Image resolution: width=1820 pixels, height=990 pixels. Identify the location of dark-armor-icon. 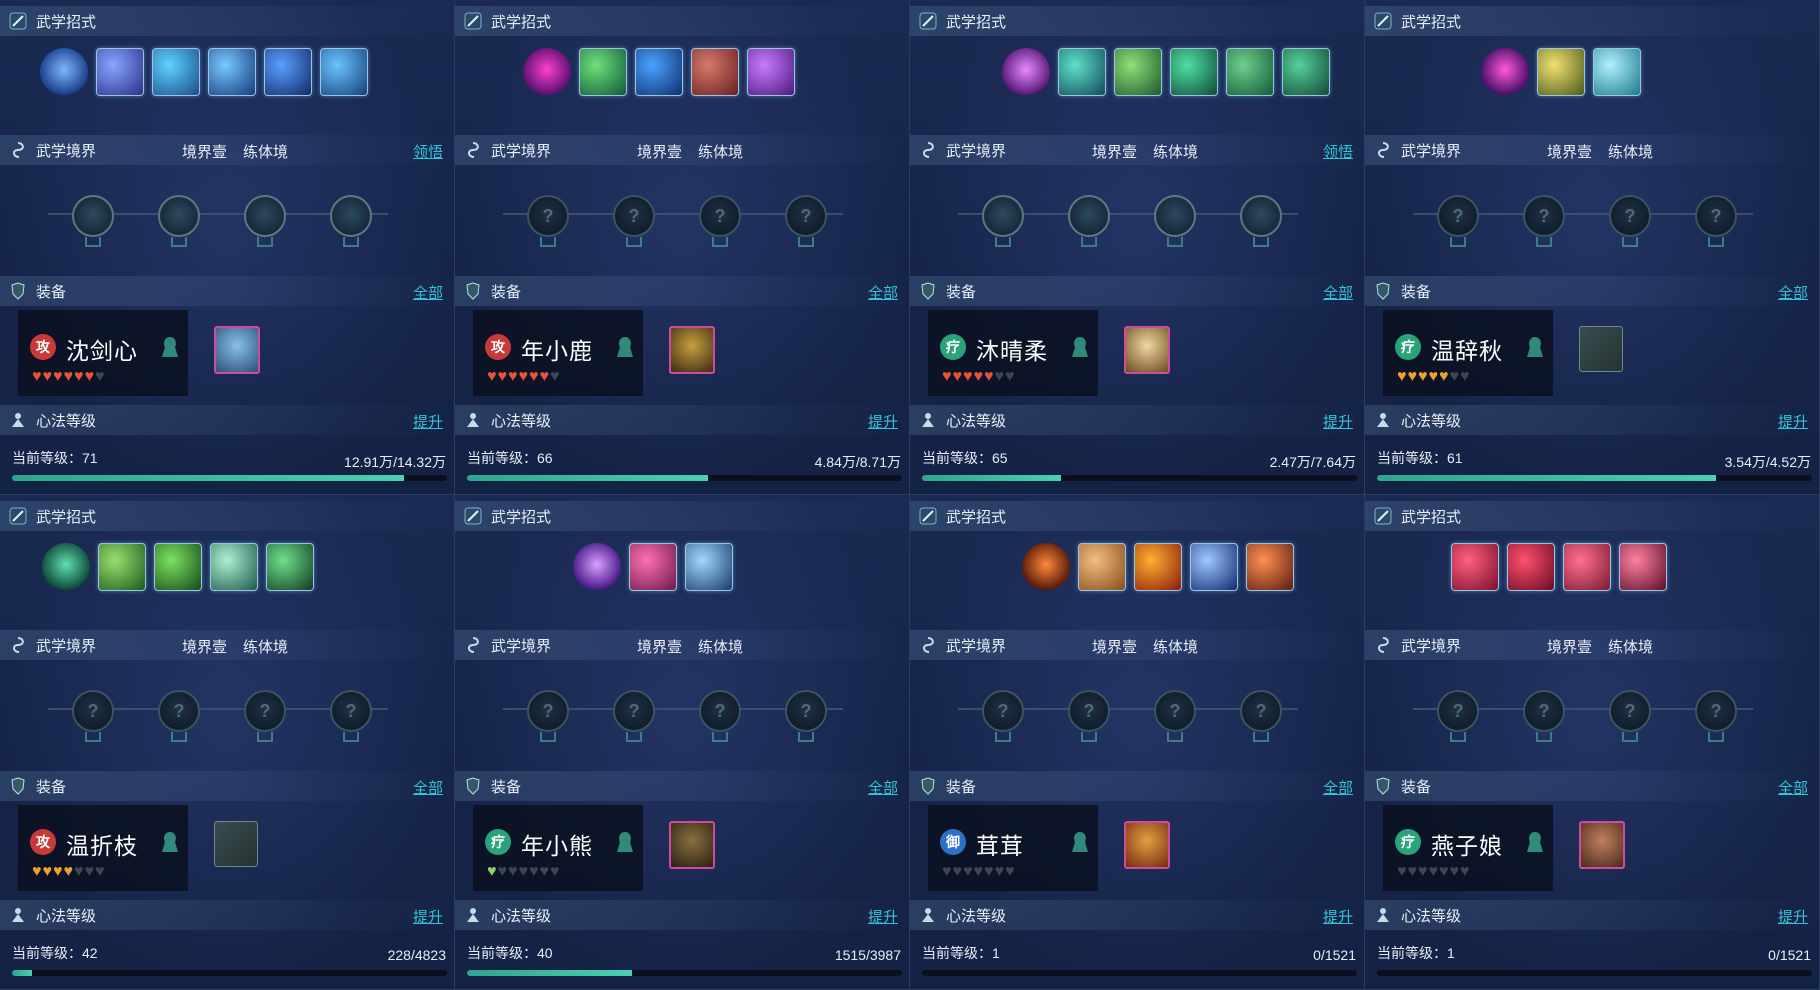
(692, 845).